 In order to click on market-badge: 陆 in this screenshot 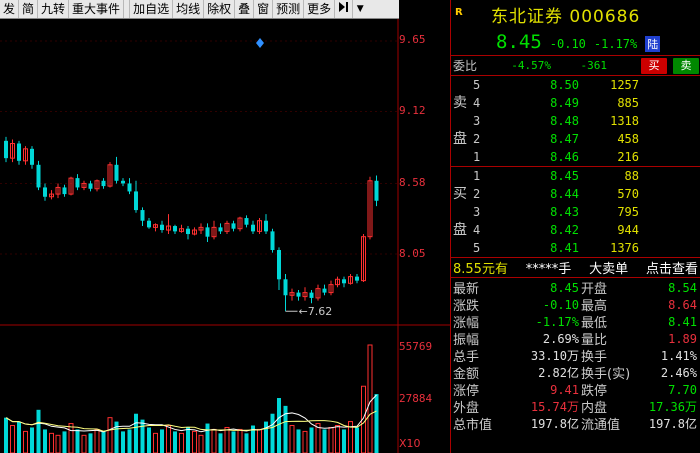, I will do `click(653, 44)`.